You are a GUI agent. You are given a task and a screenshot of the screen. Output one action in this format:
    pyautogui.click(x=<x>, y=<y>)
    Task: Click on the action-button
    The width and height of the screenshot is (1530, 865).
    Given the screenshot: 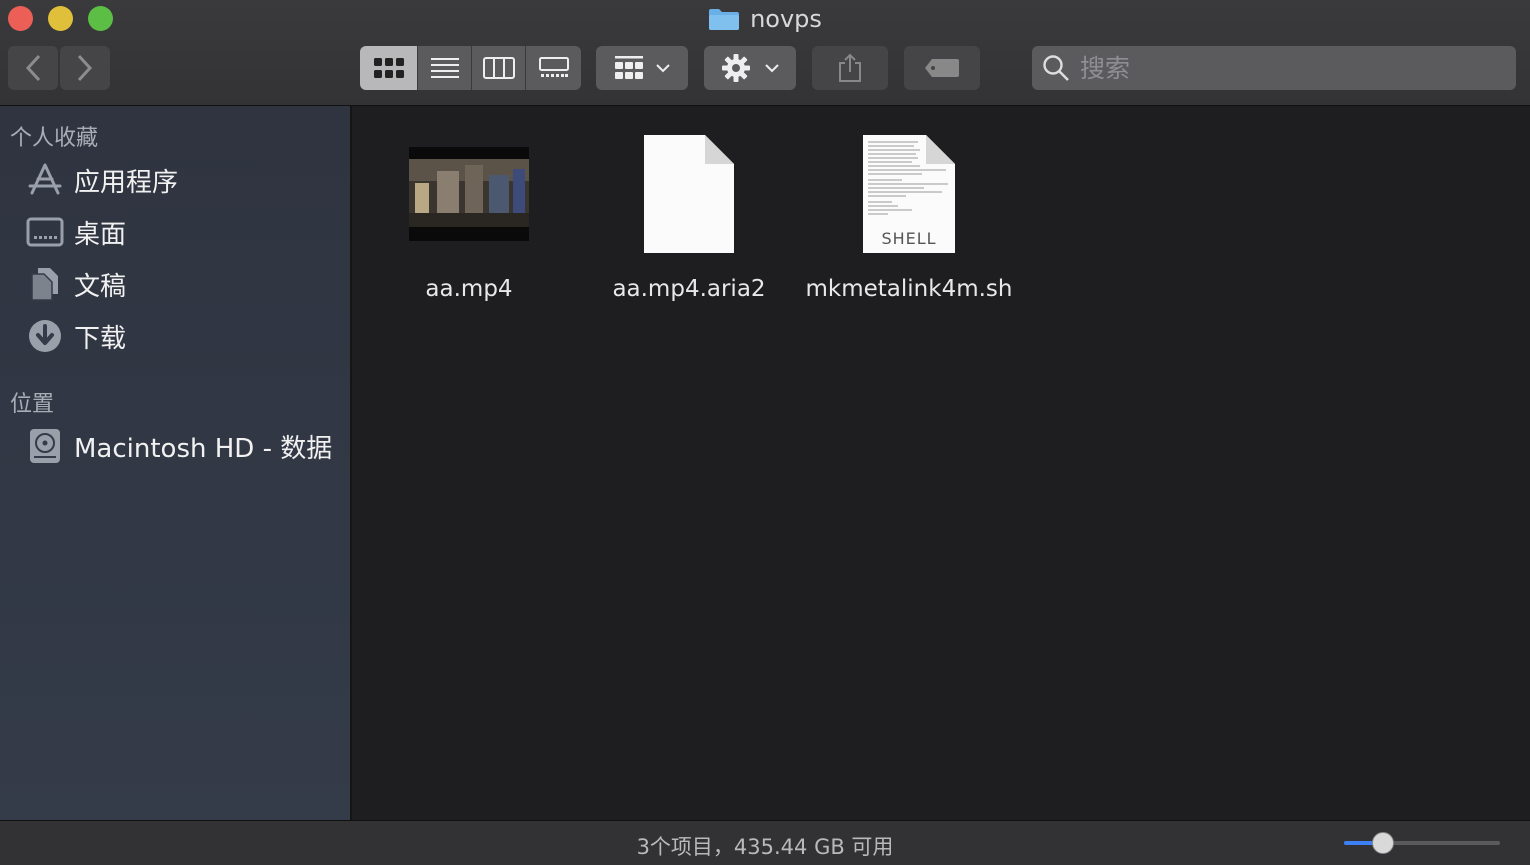 What is the action you would take?
    pyautogui.click(x=750, y=68)
    